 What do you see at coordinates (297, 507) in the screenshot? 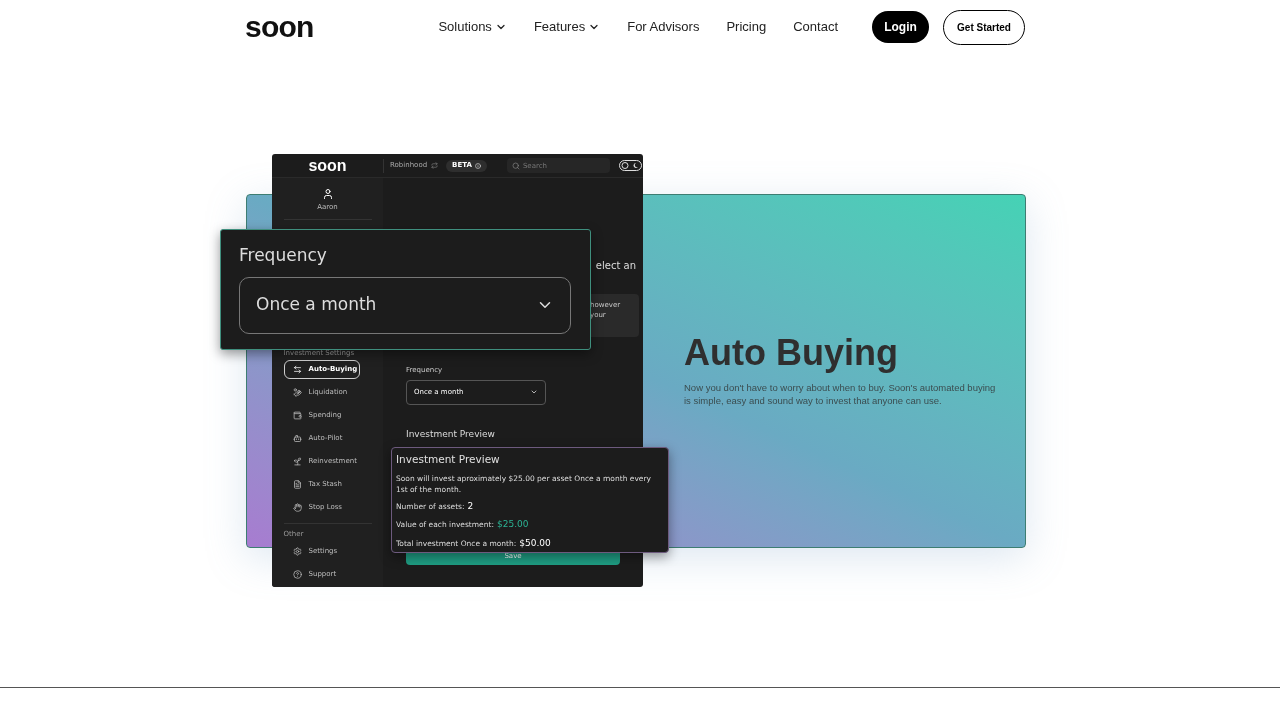
I see `hand-icon` at bounding box center [297, 507].